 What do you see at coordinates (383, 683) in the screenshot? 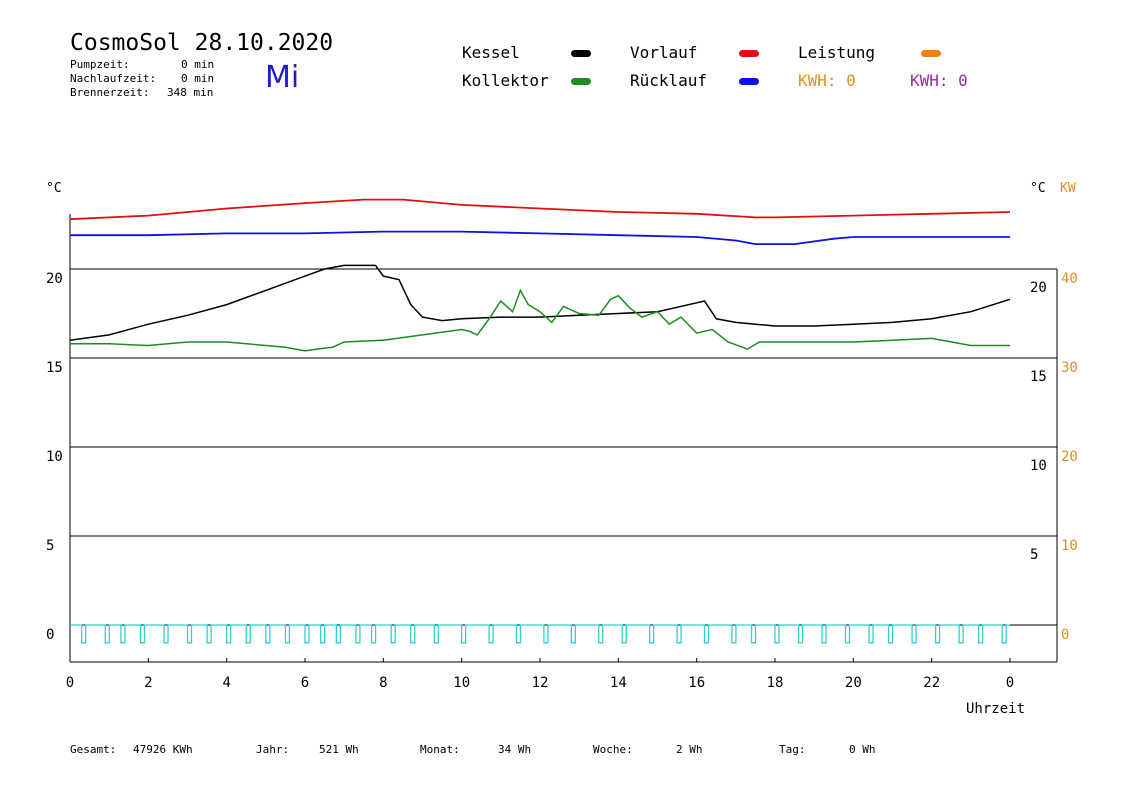
I see `x-tick-label: 8` at bounding box center [383, 683].